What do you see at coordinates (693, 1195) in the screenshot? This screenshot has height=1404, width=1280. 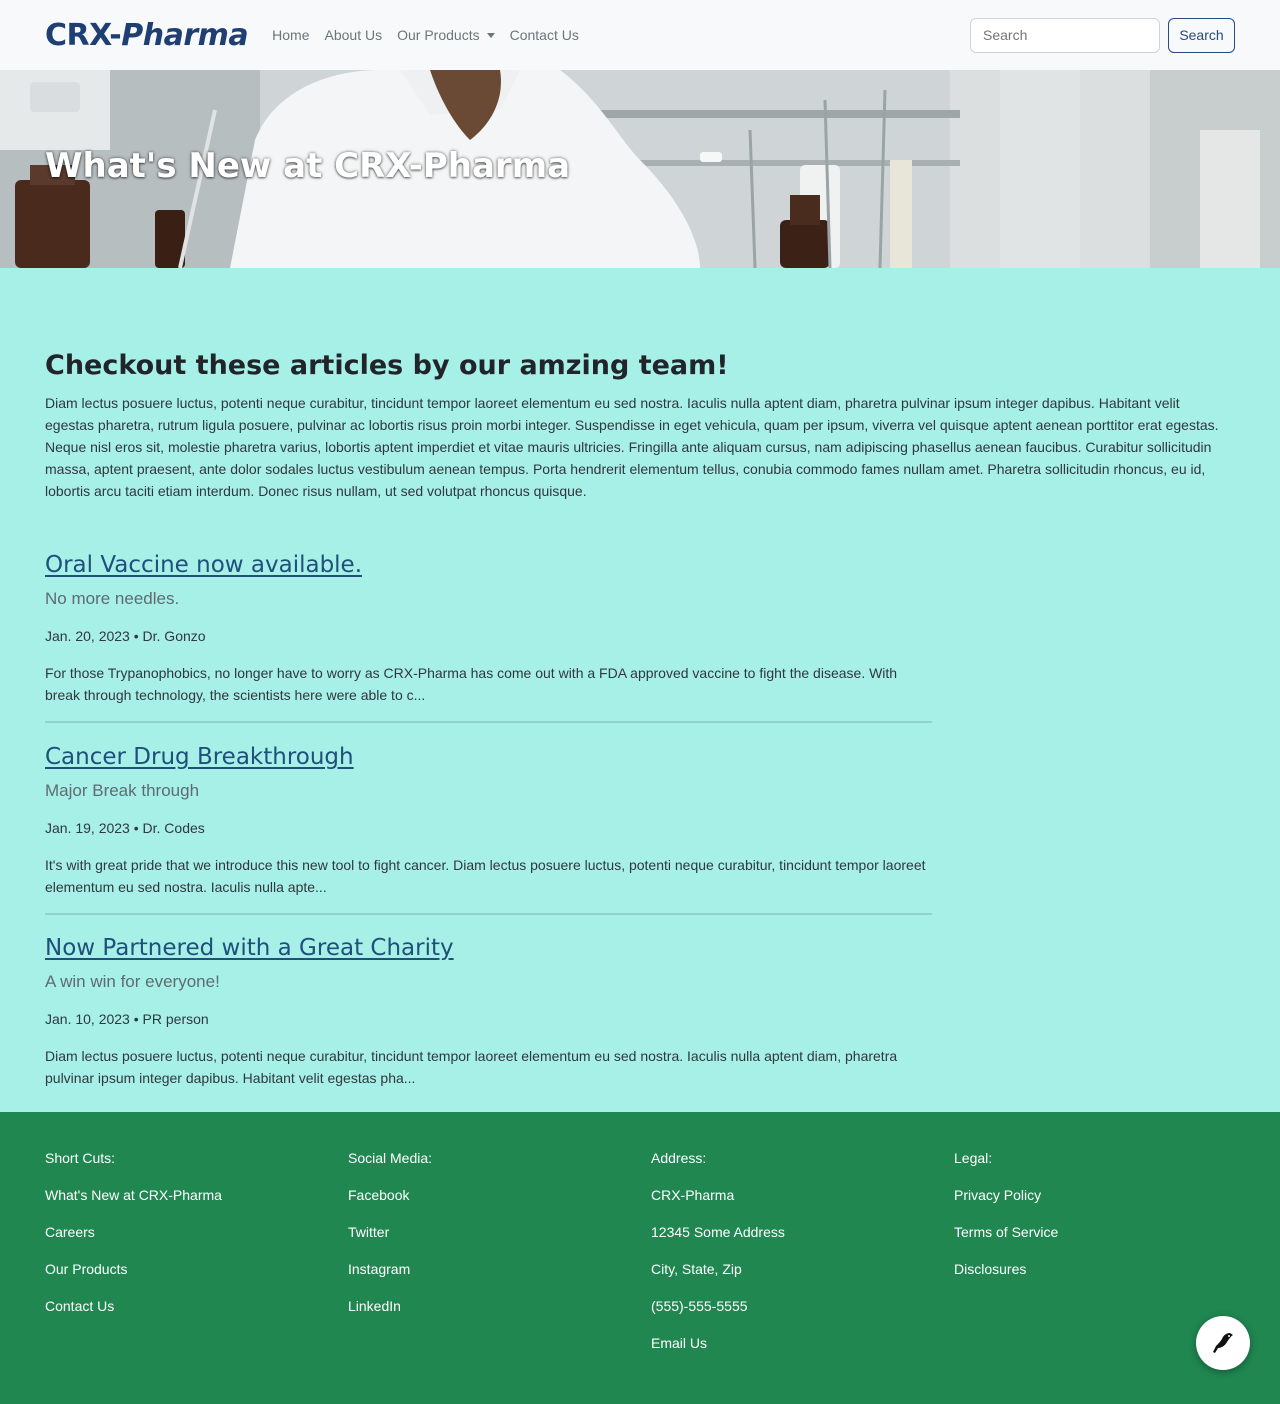 I see `footer-text: CRX-Pharma` at bounding box center [693, 1195].